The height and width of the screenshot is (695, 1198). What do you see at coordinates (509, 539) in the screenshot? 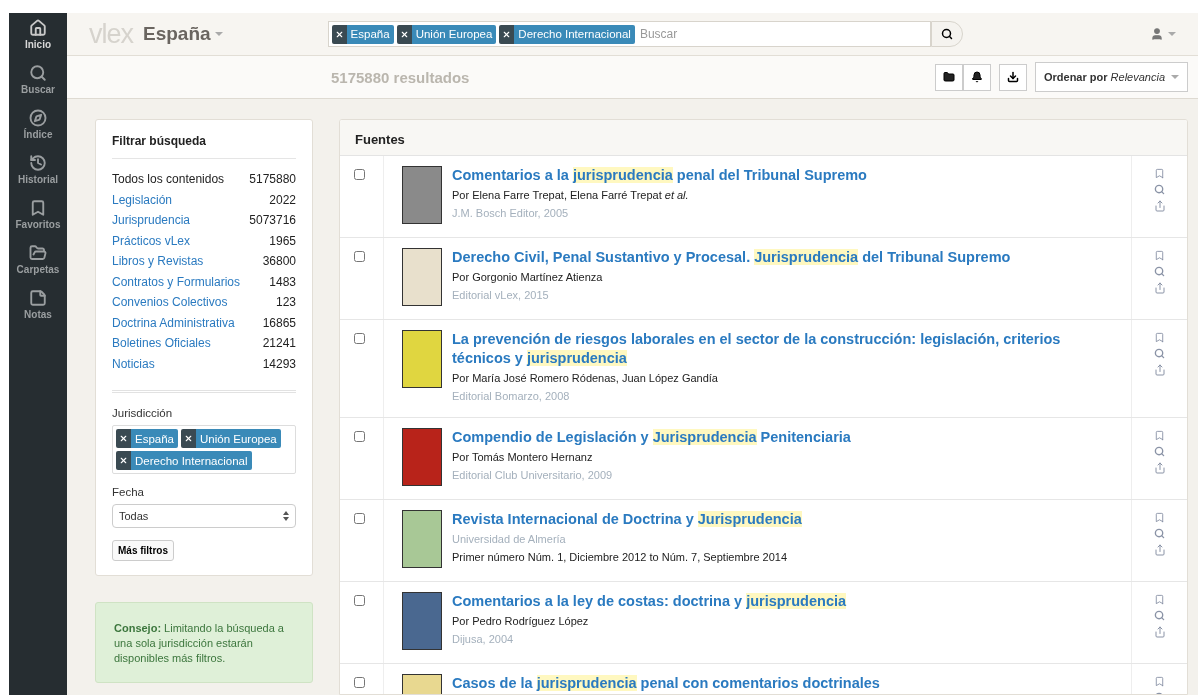
I see `result-meta: Universidad de Almería` at bounding box center [509, 539].